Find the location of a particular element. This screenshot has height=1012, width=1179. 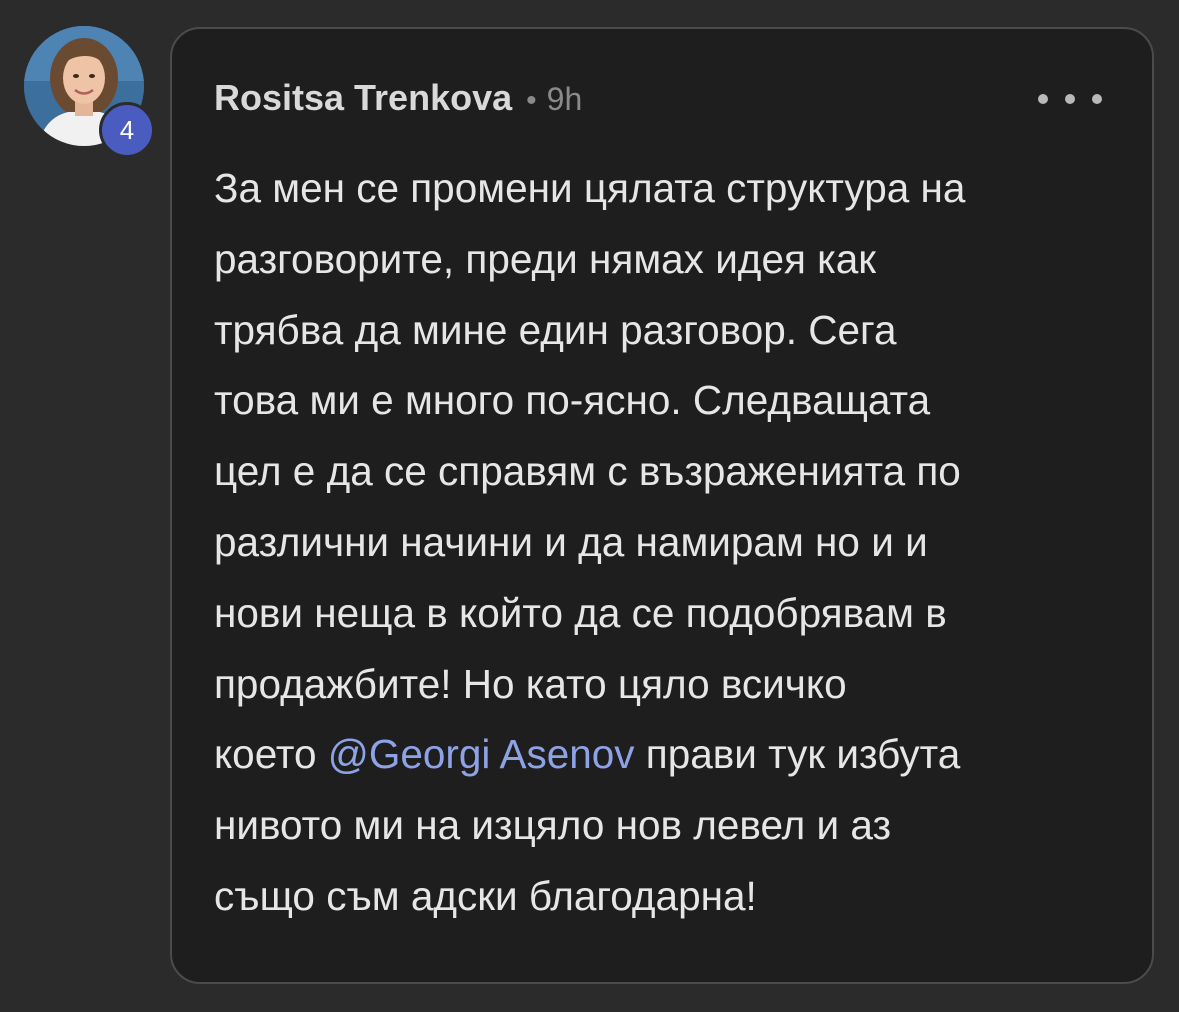

author-avatar-container: 4 is located at coordinates (89, 92).